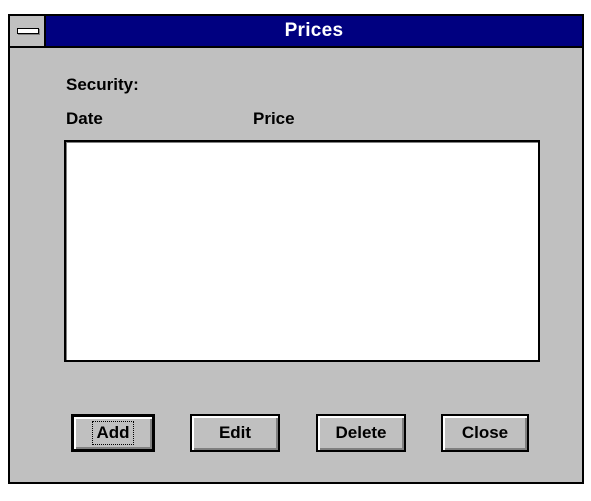 The image size is (591, 501). I want to click on system-menu-button, so click(28, 31).